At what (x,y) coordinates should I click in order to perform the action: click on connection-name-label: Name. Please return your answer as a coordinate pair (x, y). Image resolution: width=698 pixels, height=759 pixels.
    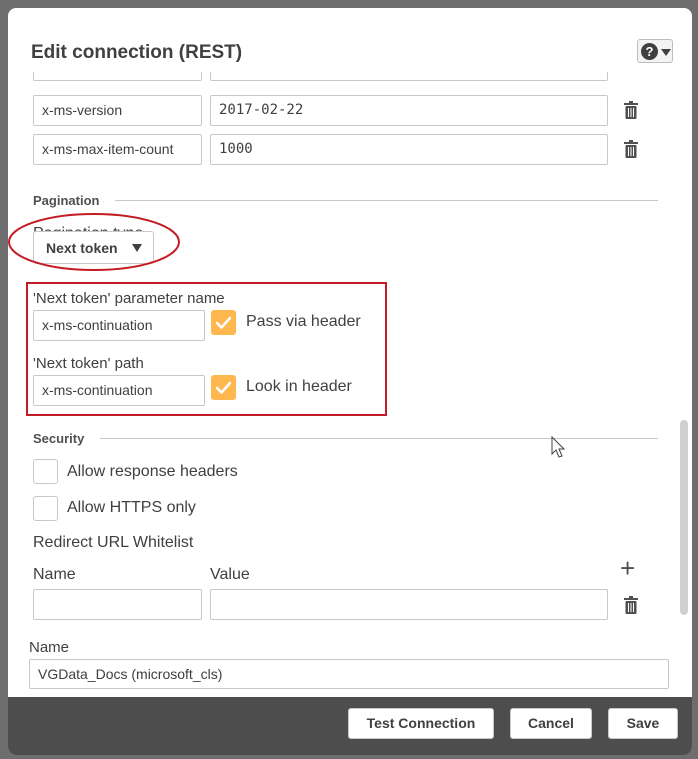
    Looking at the image, I should click on (49, 647).